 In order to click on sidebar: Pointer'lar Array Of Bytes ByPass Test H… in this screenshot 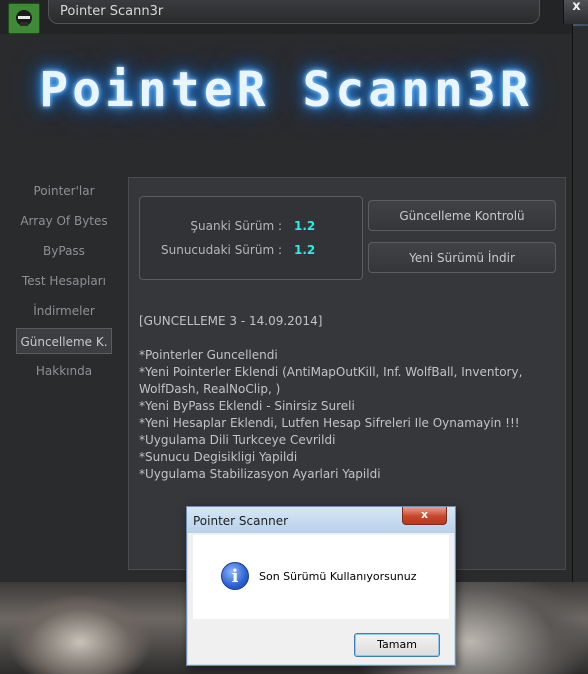, I will do `click(64, 283)`.